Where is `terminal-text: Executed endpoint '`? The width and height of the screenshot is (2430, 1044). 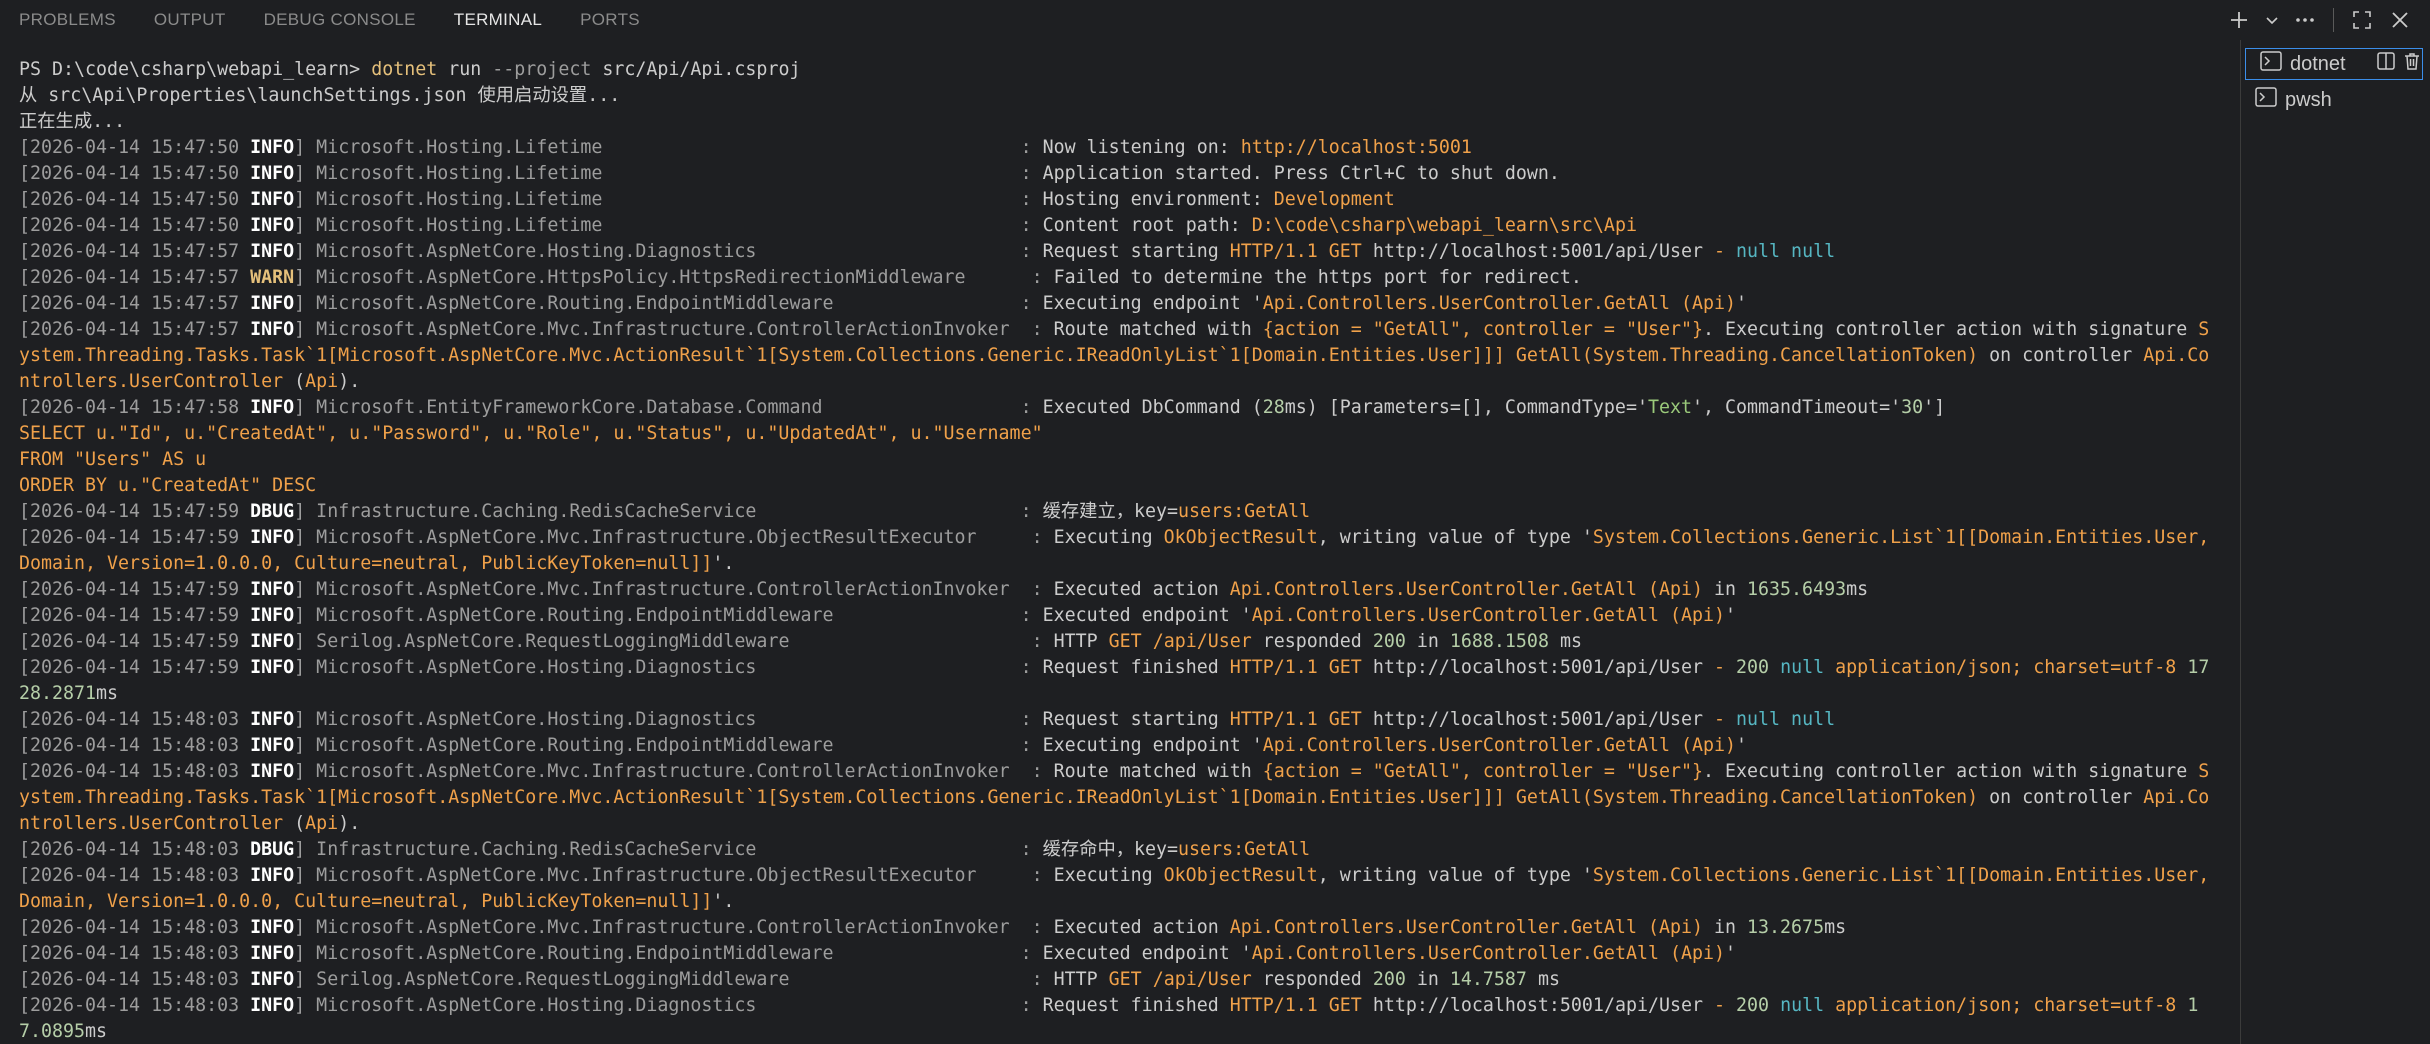
terminal-text: Executed endpoint ' is located at coordinates (1147, 953).